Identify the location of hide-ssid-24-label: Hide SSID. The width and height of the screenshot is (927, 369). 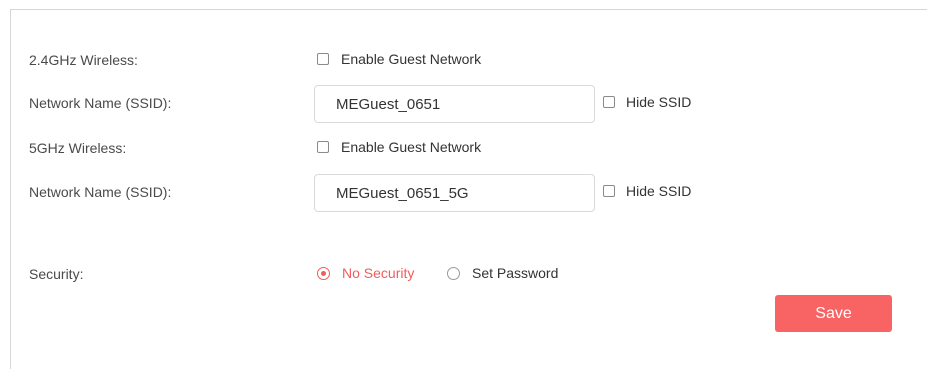
(659, 102).